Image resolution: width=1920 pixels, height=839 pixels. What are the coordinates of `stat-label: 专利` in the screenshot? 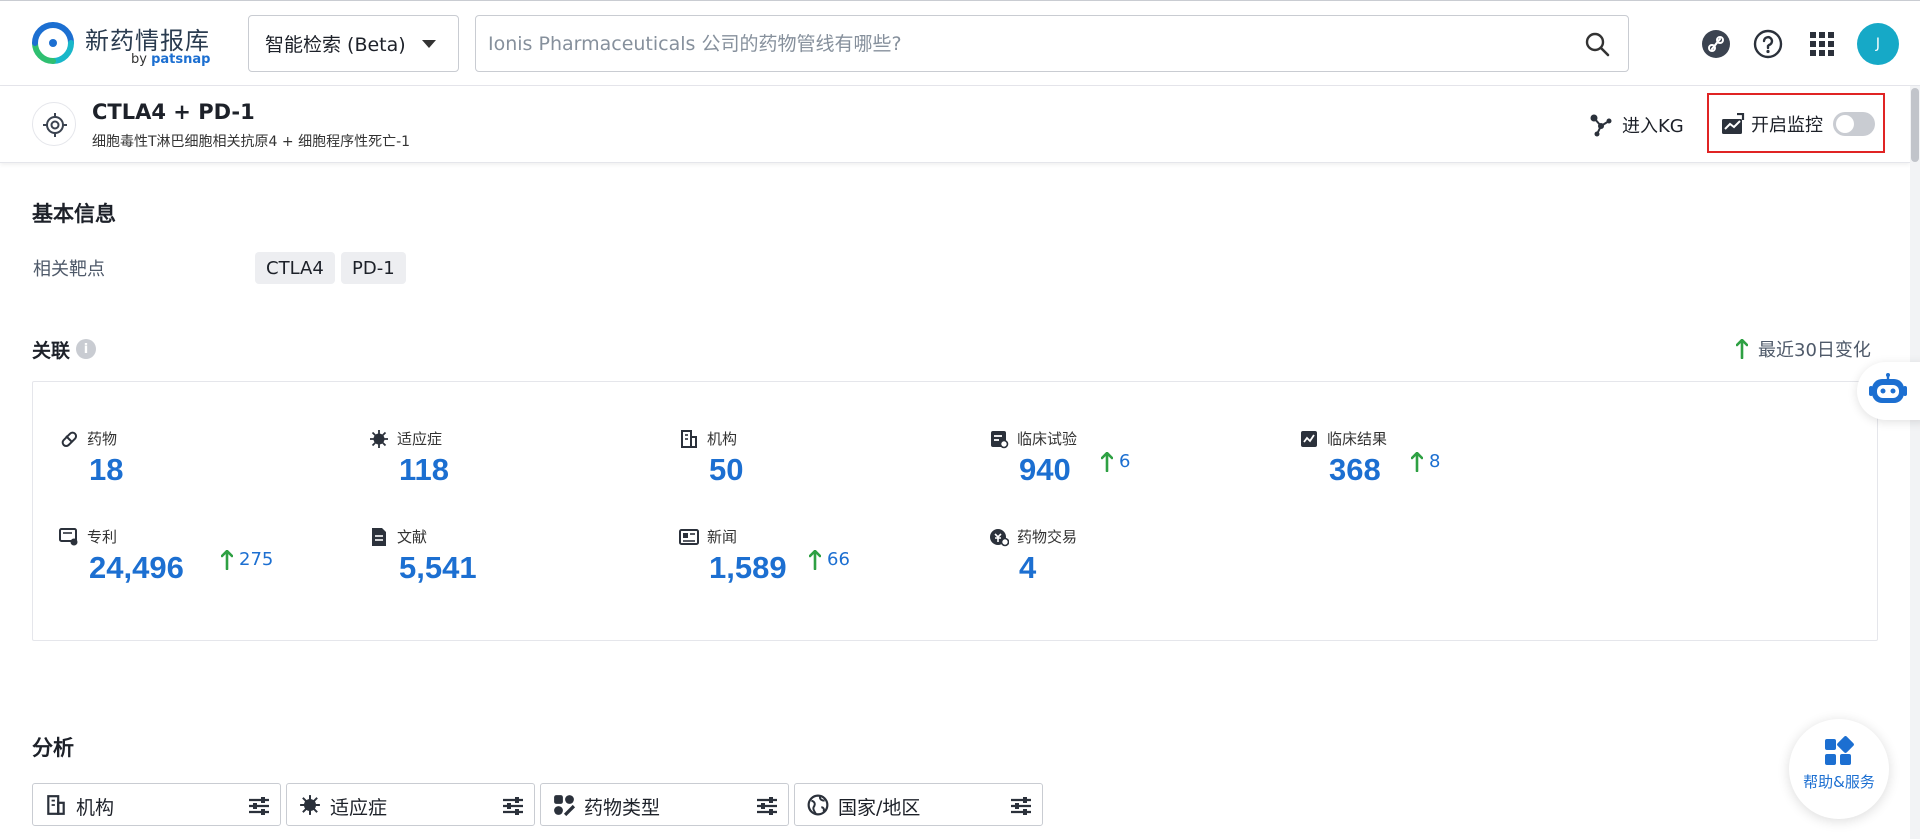 It's located at (102, 537).